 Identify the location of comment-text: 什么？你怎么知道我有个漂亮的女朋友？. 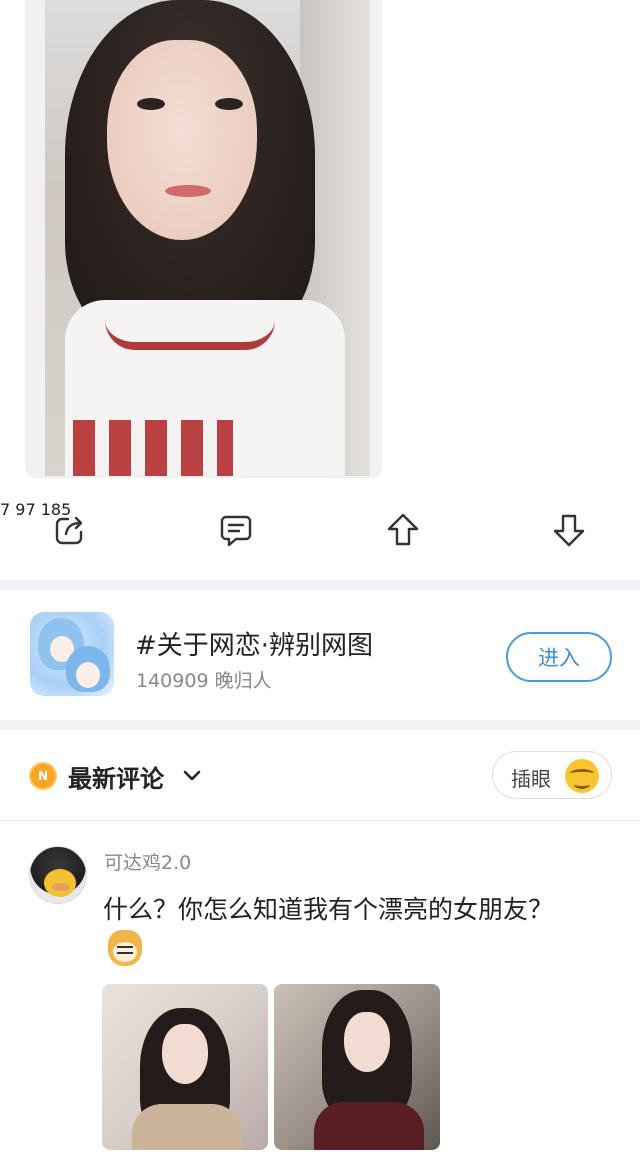
(328, 909).